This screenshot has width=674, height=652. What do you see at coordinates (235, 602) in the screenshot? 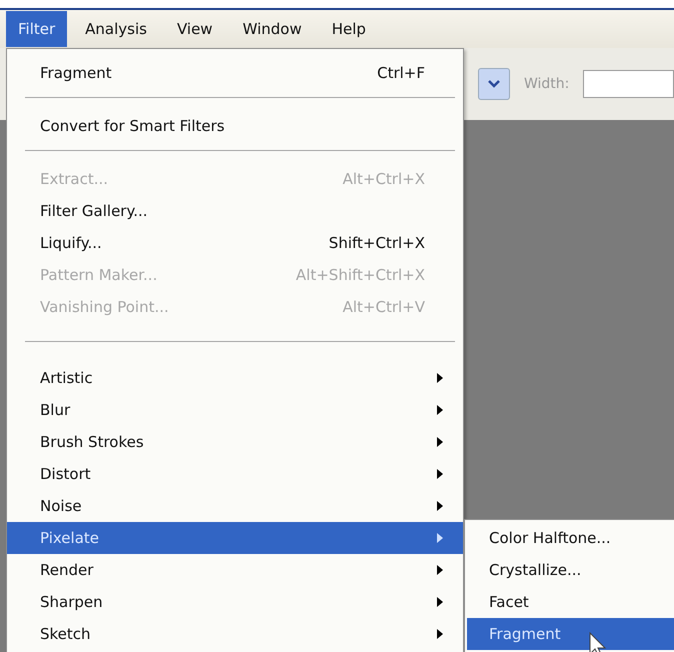
I see `menu-item: Sharpen` at bounding box center [235, 602].